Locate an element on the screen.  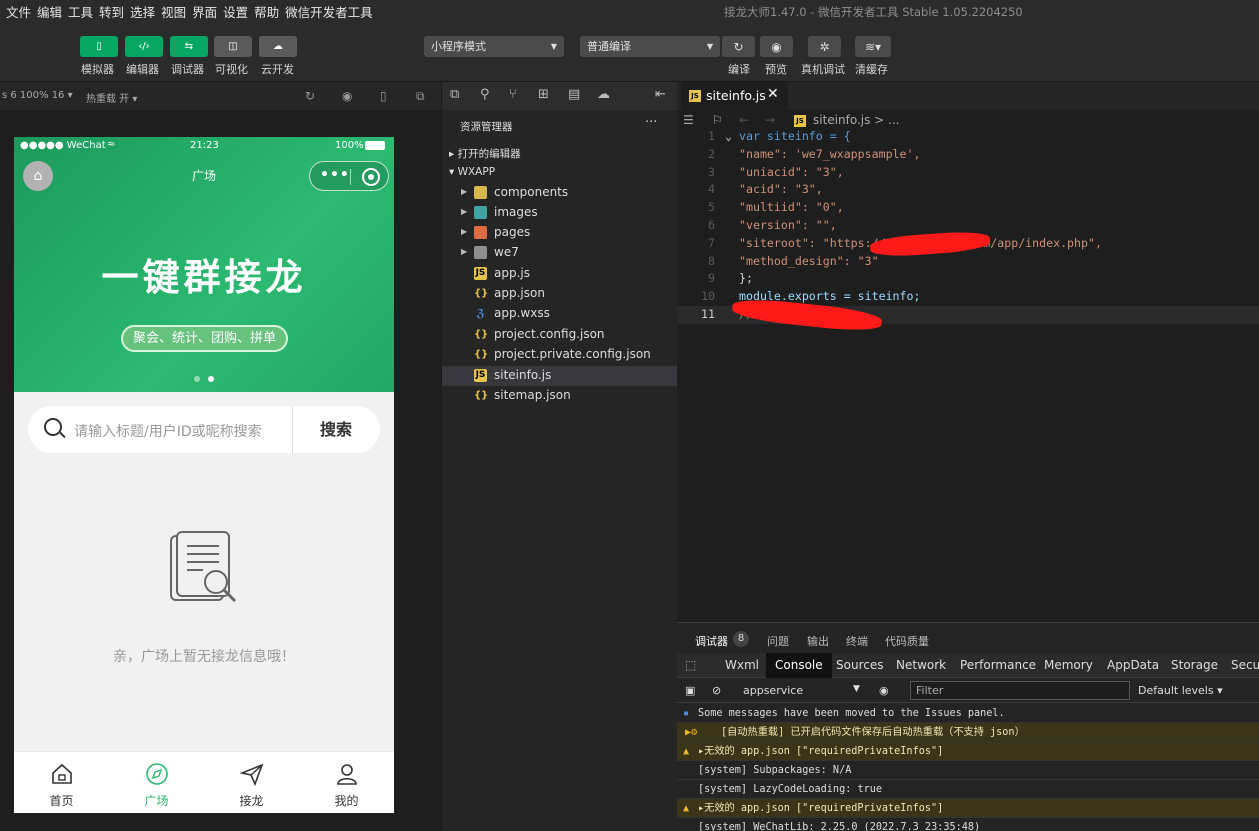
tree-item-siteinfo-js: JS siteinfo.js is located at coordinates (560, 376).